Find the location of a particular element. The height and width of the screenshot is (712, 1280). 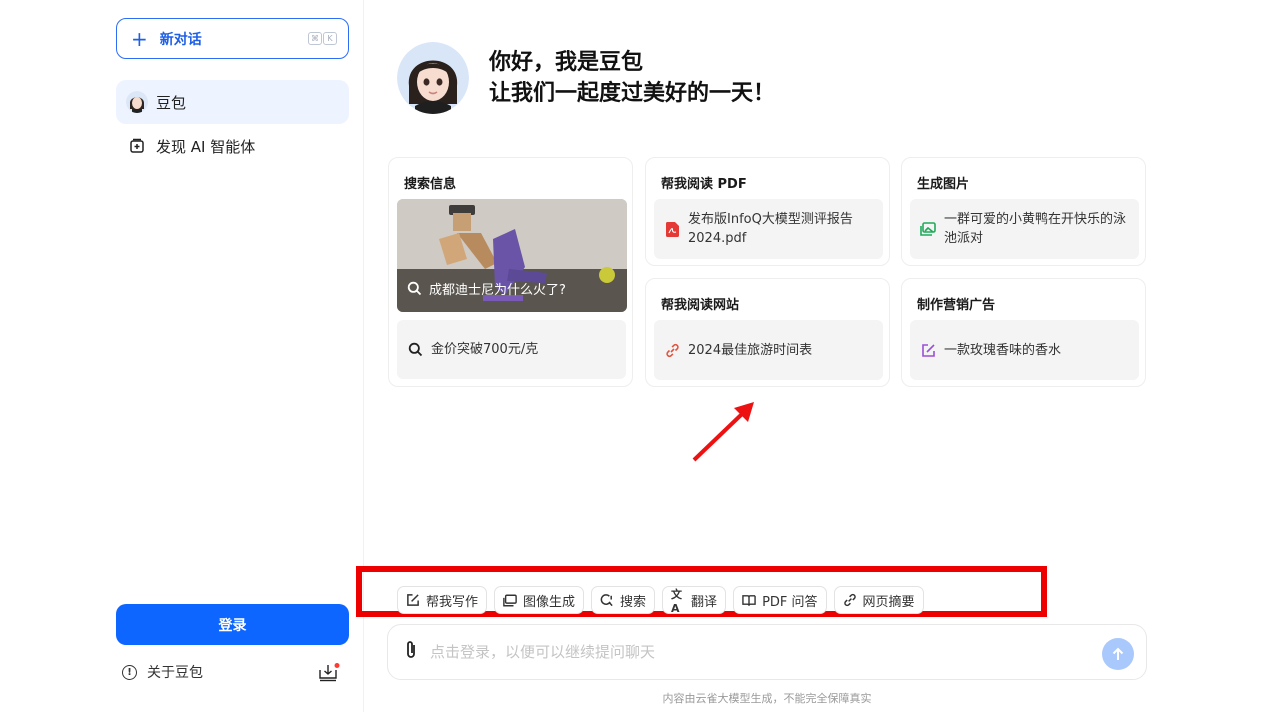

greeting-header: 你好，我是豆包 让我们一起度过美好的一天！ is located at coordinates (586, 78).